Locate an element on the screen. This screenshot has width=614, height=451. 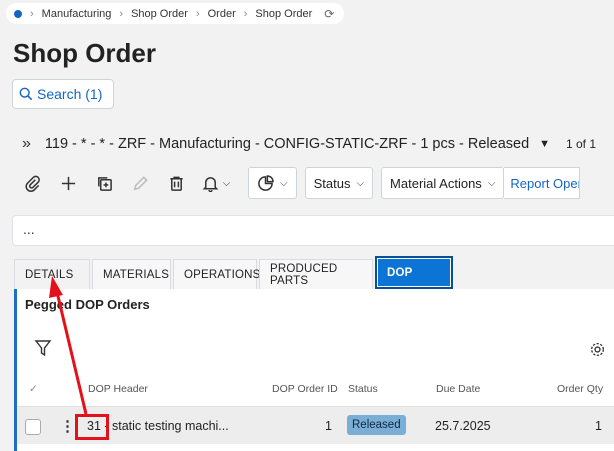
page-title: Shop Order is located at coordinates (85, 53).